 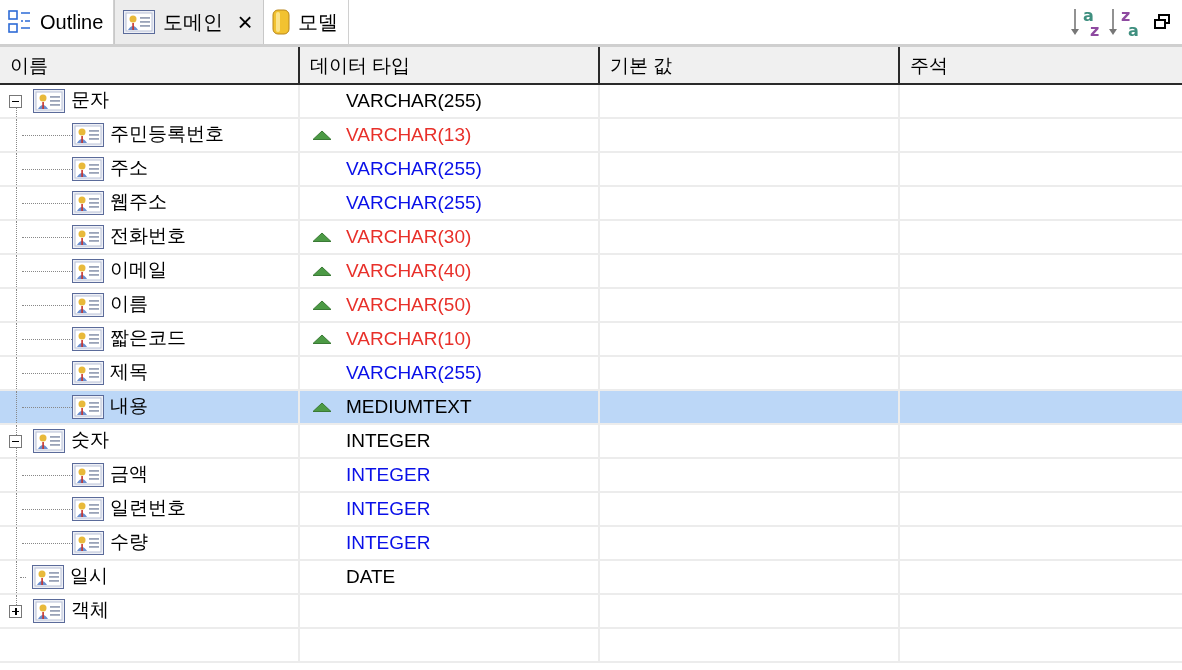 I want to click on domain-name: 전화번호, so click(x=148, y=236).